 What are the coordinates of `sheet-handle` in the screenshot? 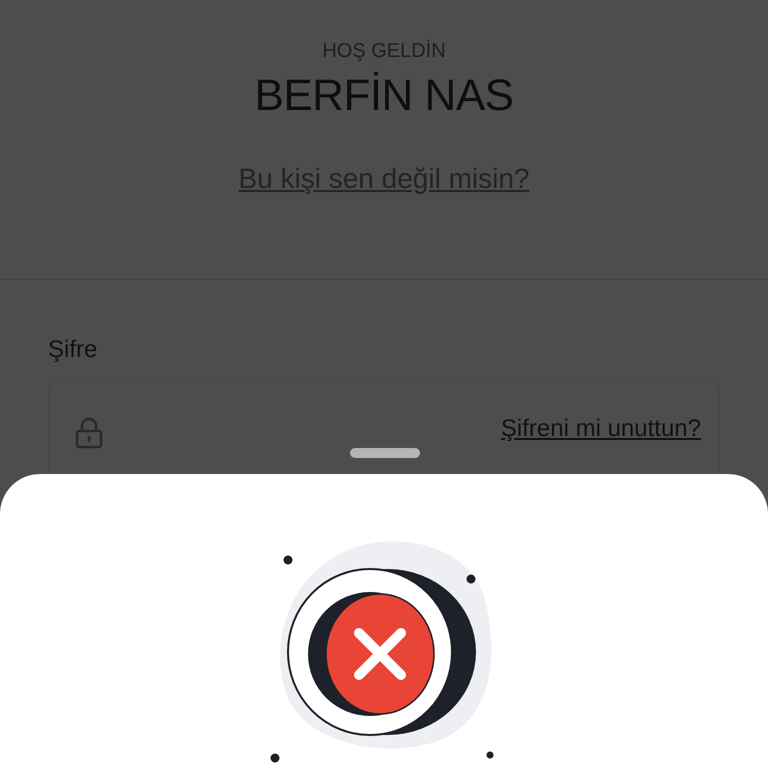 It's located at (385, 453).